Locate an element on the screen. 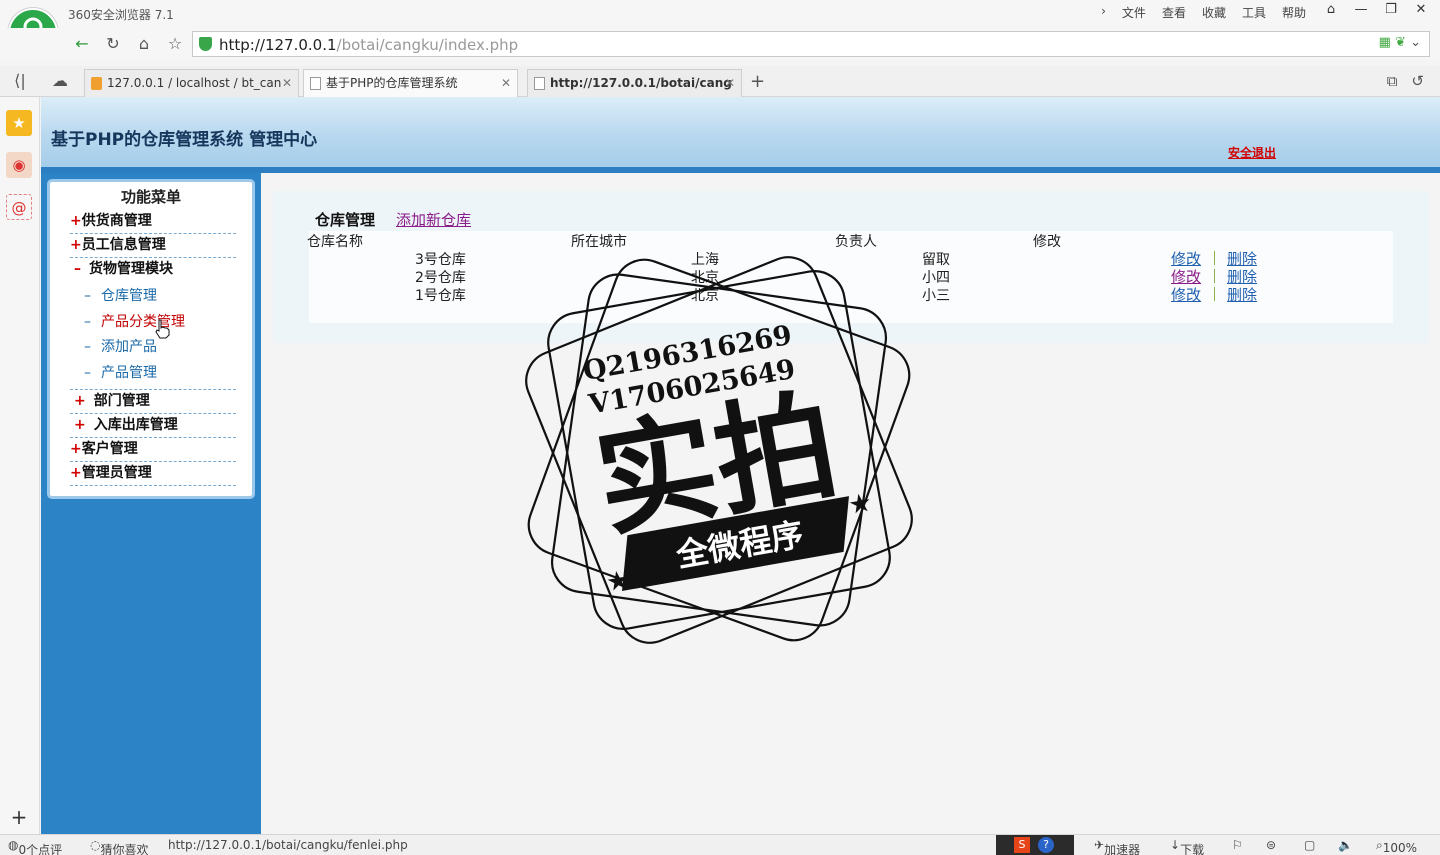  minimize-button: — is located at coordinates (1361, 9).